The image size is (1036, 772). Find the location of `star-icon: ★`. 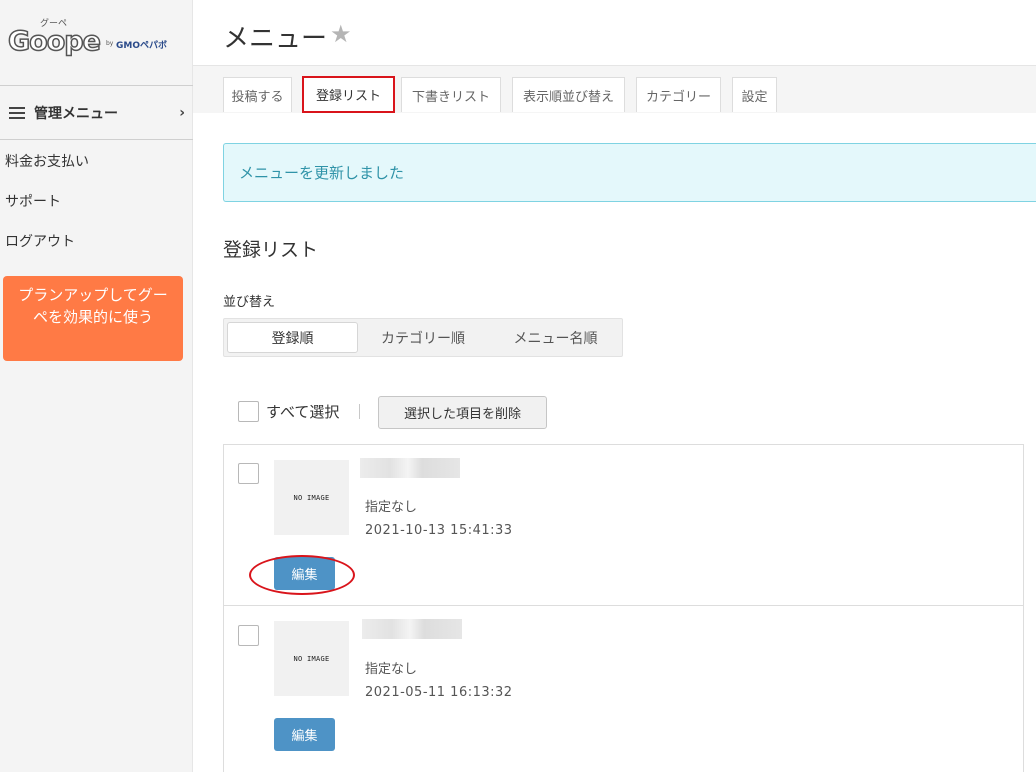

star-icon: ★ is located at coordinates (341, 34).